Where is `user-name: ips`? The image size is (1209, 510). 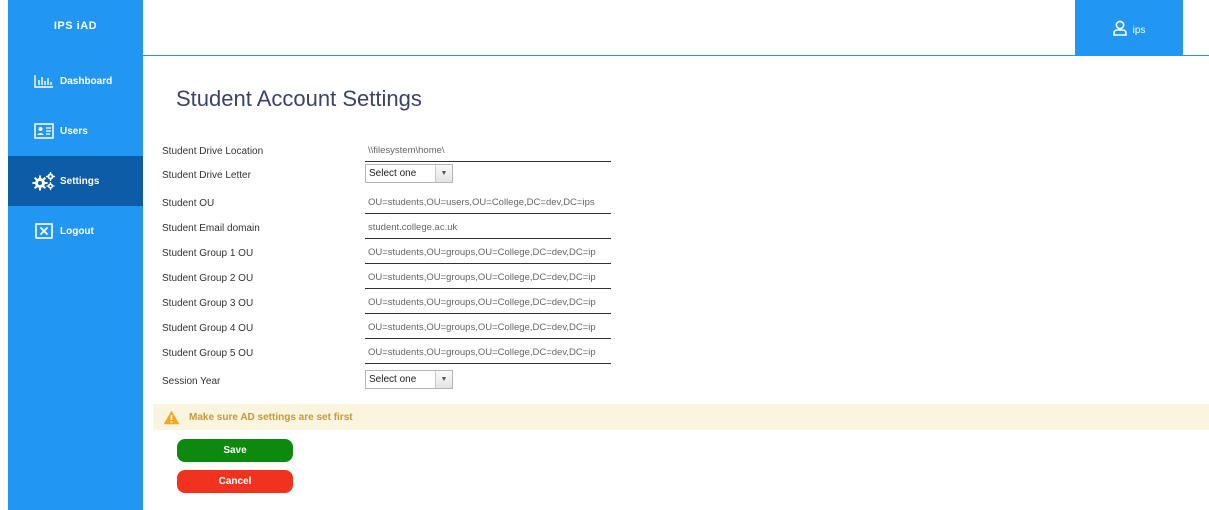
user-name: ips is located at coordinates (1139, 30).